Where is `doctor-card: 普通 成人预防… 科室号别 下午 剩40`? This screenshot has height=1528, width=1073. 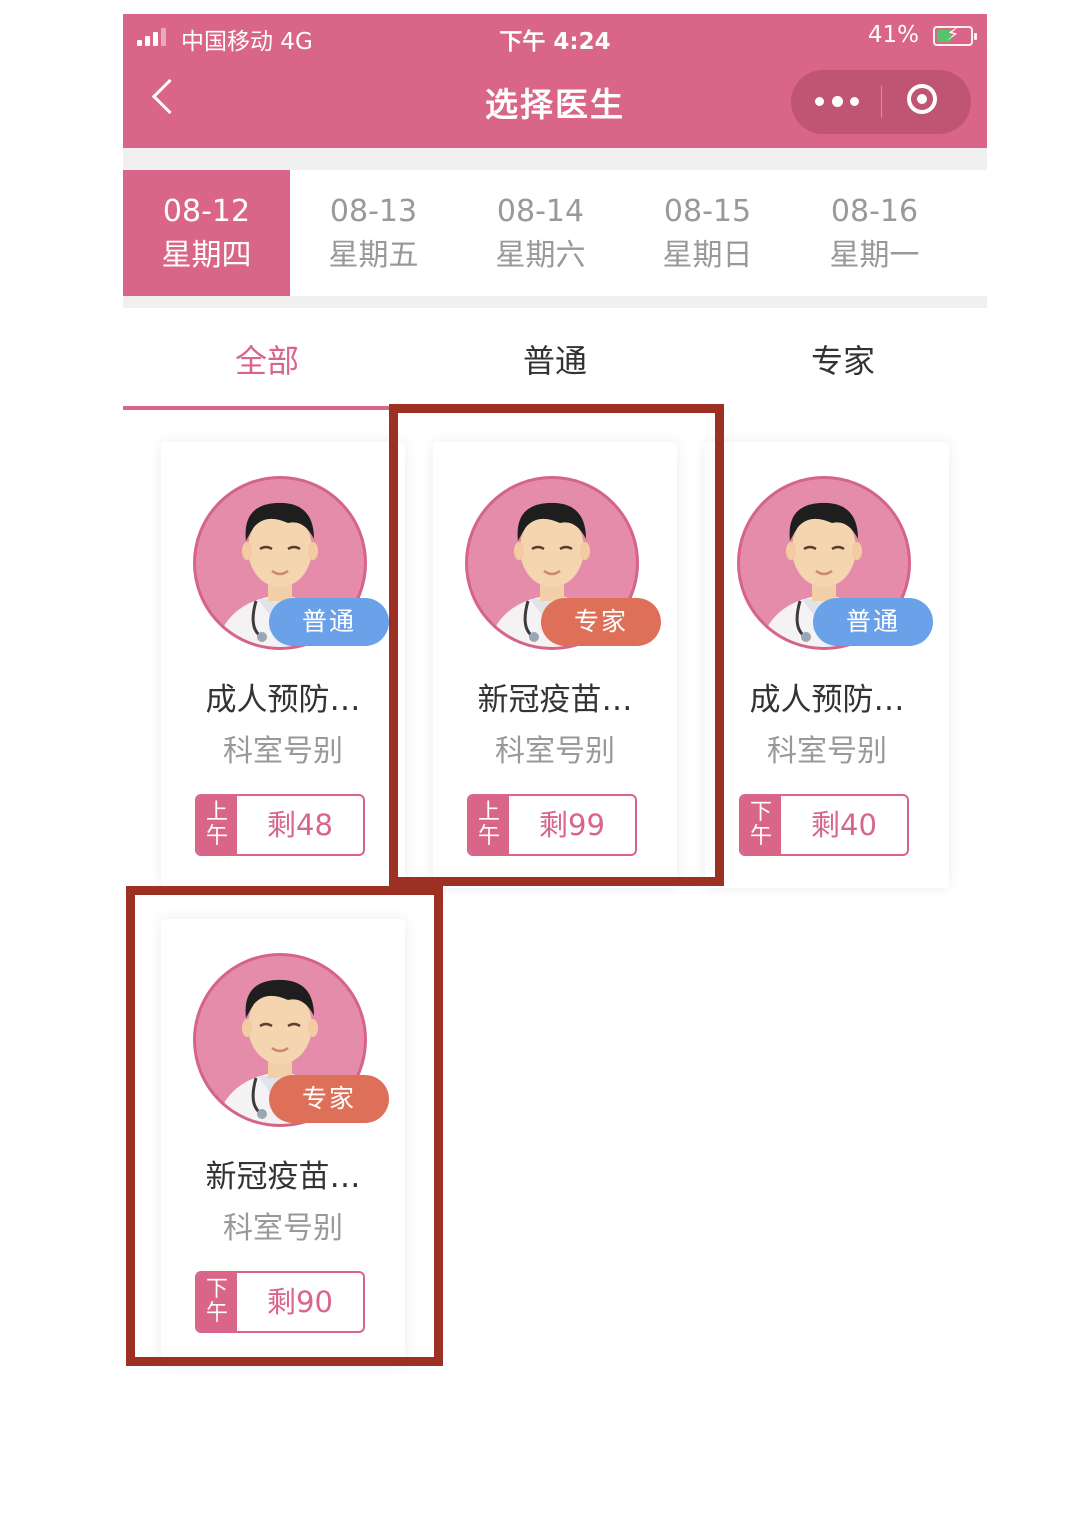 doctor-card: 普通 成人预防… 科室号别 下午 剩40 is located at coordinates (827, 665).